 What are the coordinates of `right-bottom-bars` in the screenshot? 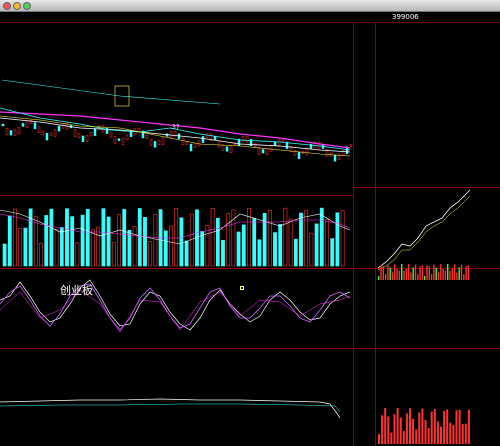 It's located at (424, 426).